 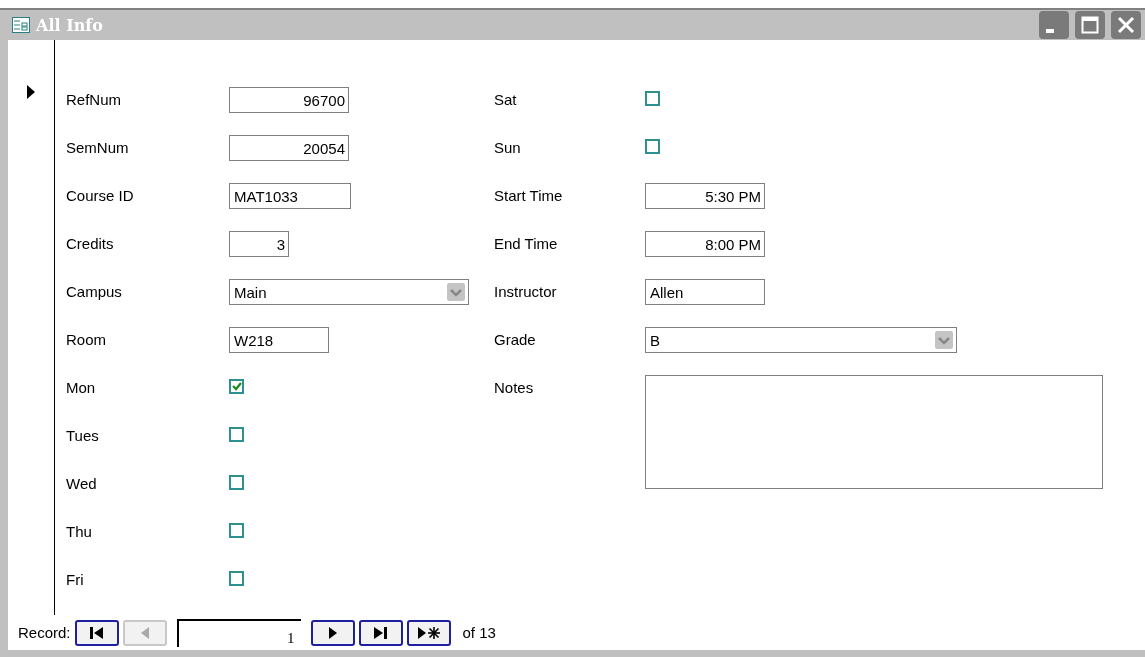 I want to click on field-label: Wed, so click(x=82, y=484).